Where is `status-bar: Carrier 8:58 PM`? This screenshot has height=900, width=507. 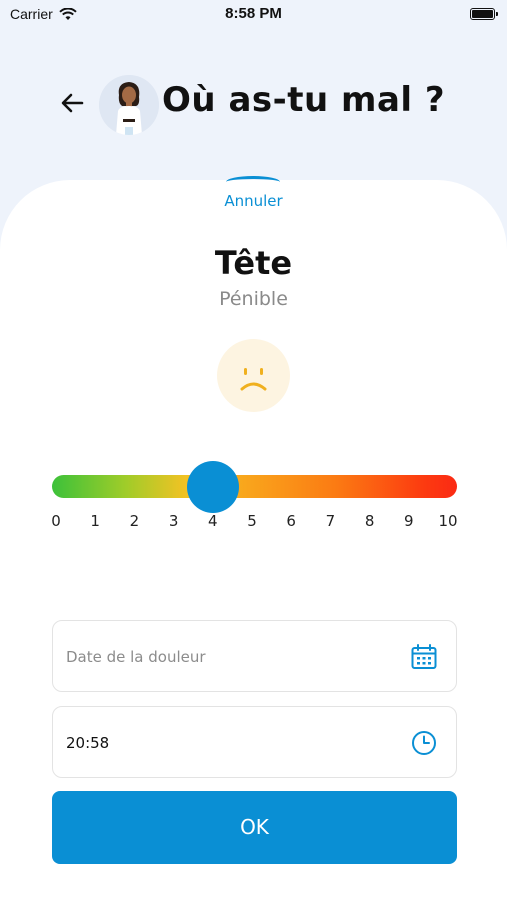 status-bar: Carrier 8:58 PM is located at coordinates (253, 15).